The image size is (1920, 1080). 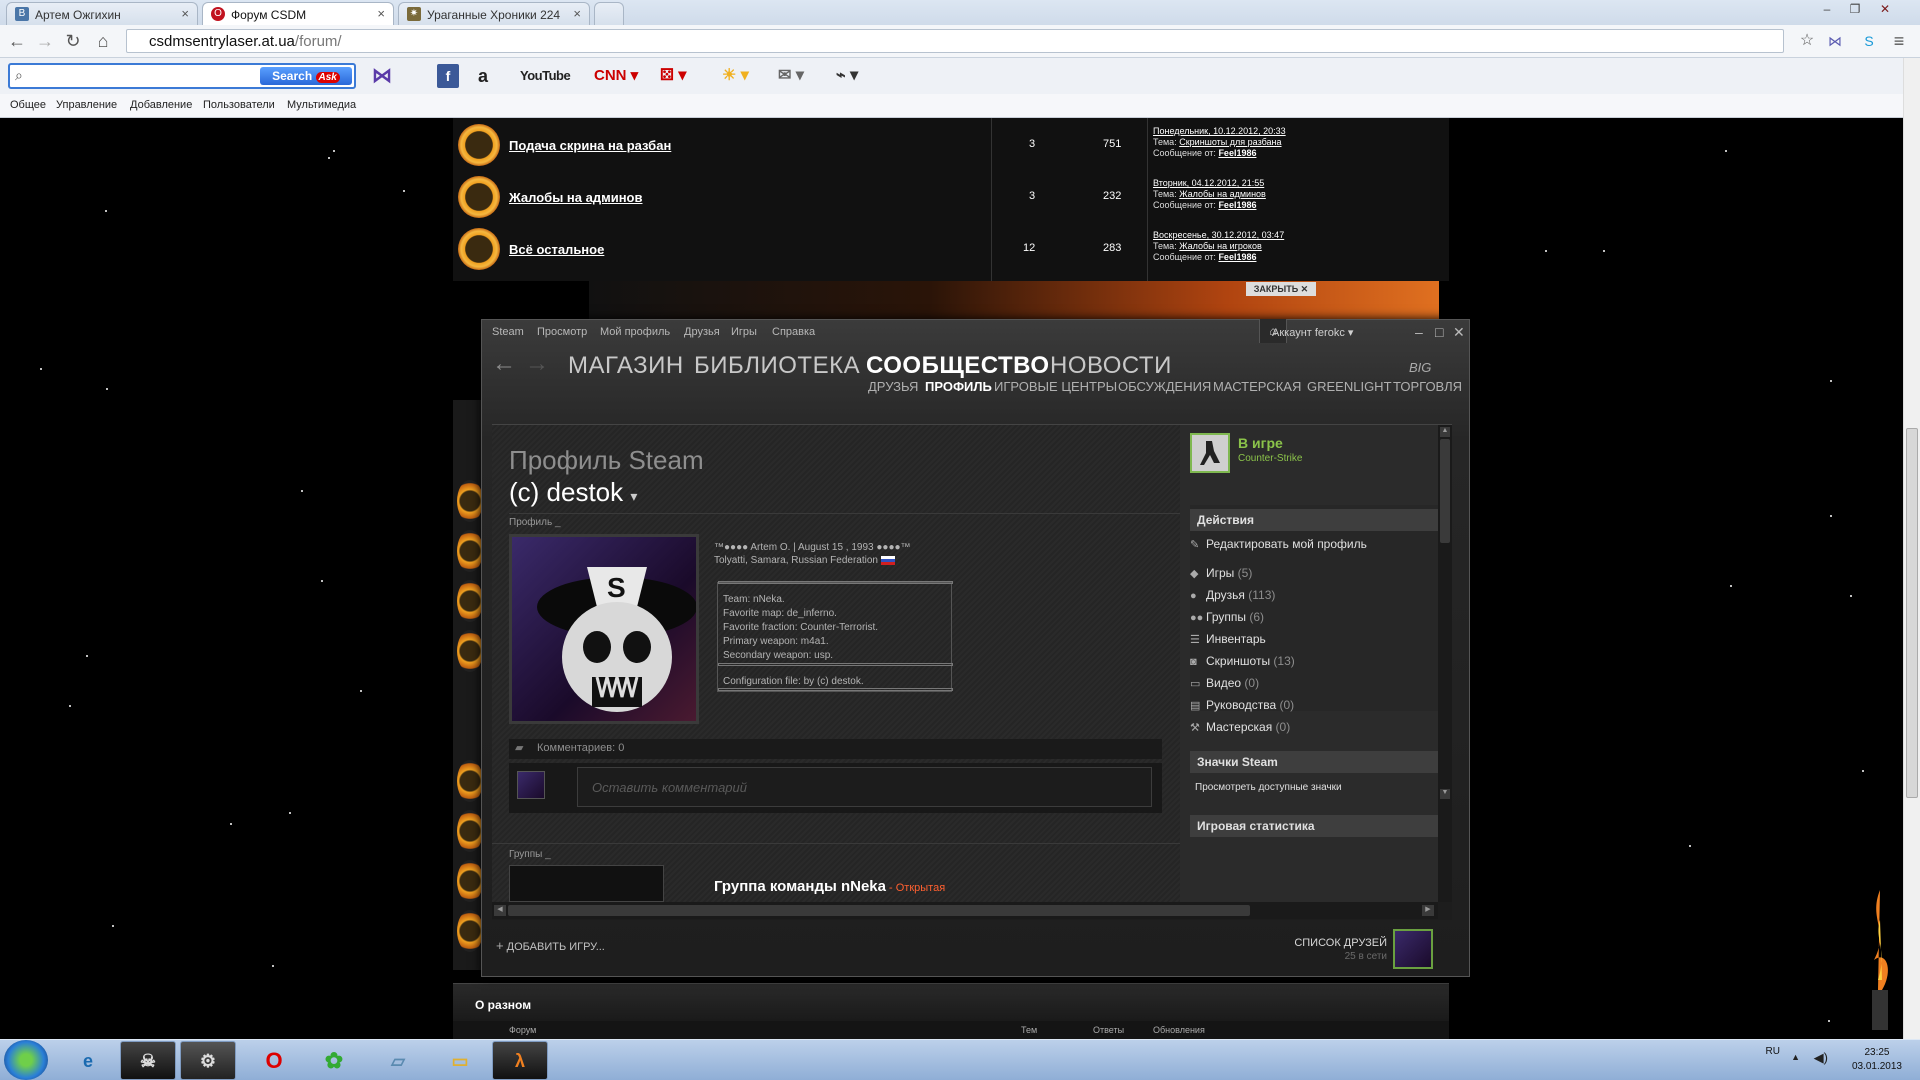 I want to click on browser-tab-chronicles: ✷ Ураганные Хроники 224 ×, so click(x=494, y=13).